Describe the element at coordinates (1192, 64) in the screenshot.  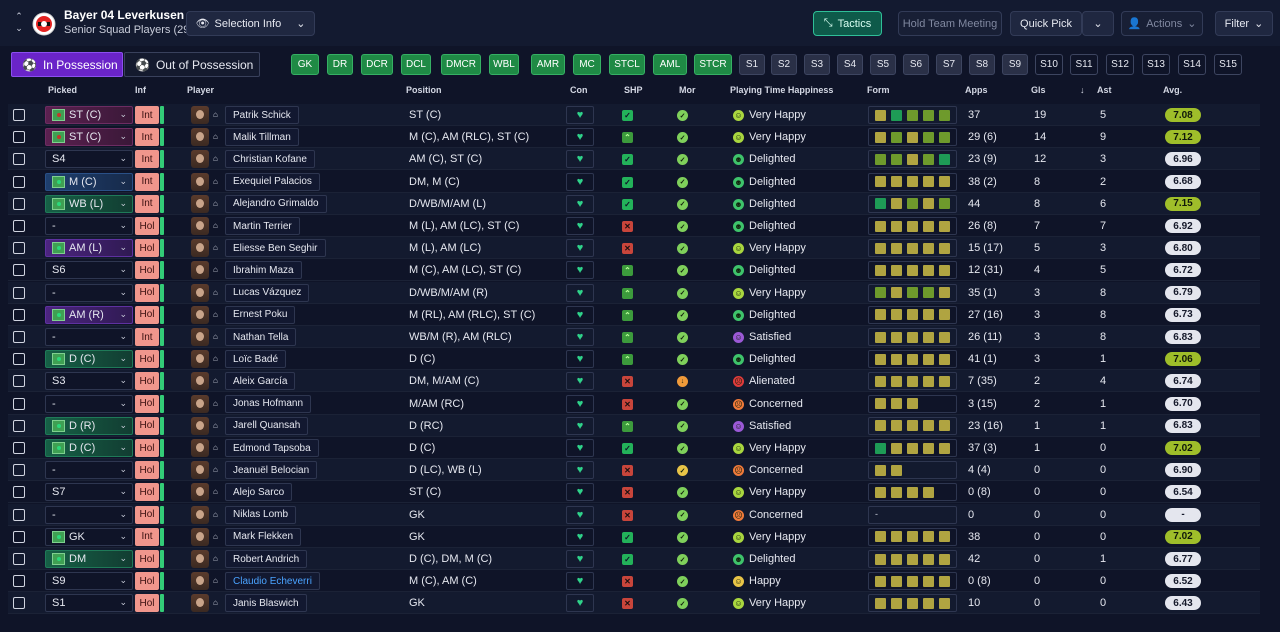
I see `slot-pill-s14: S14` at that location.